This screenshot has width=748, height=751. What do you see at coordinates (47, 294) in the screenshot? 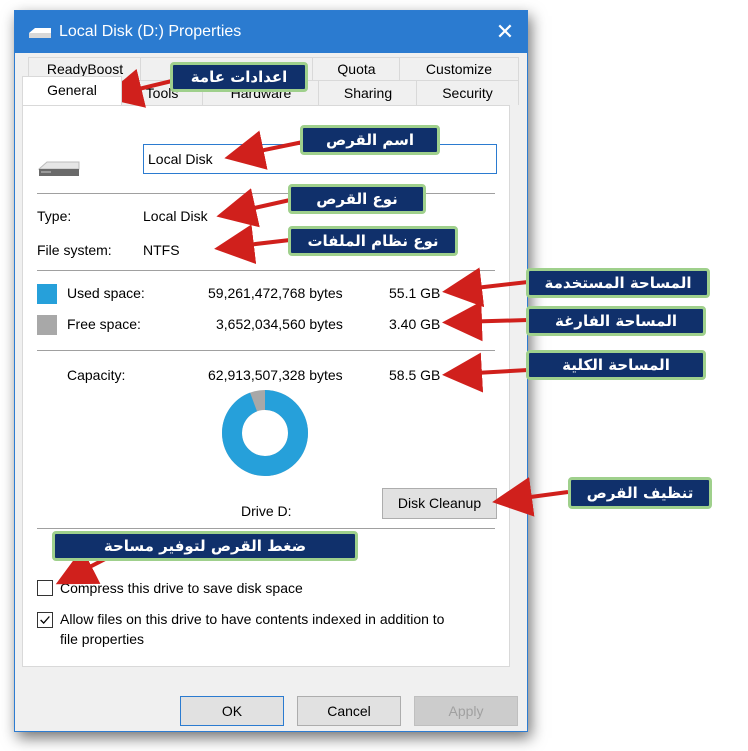
I see `used-space-swatch` at bounding box center [47, 294].